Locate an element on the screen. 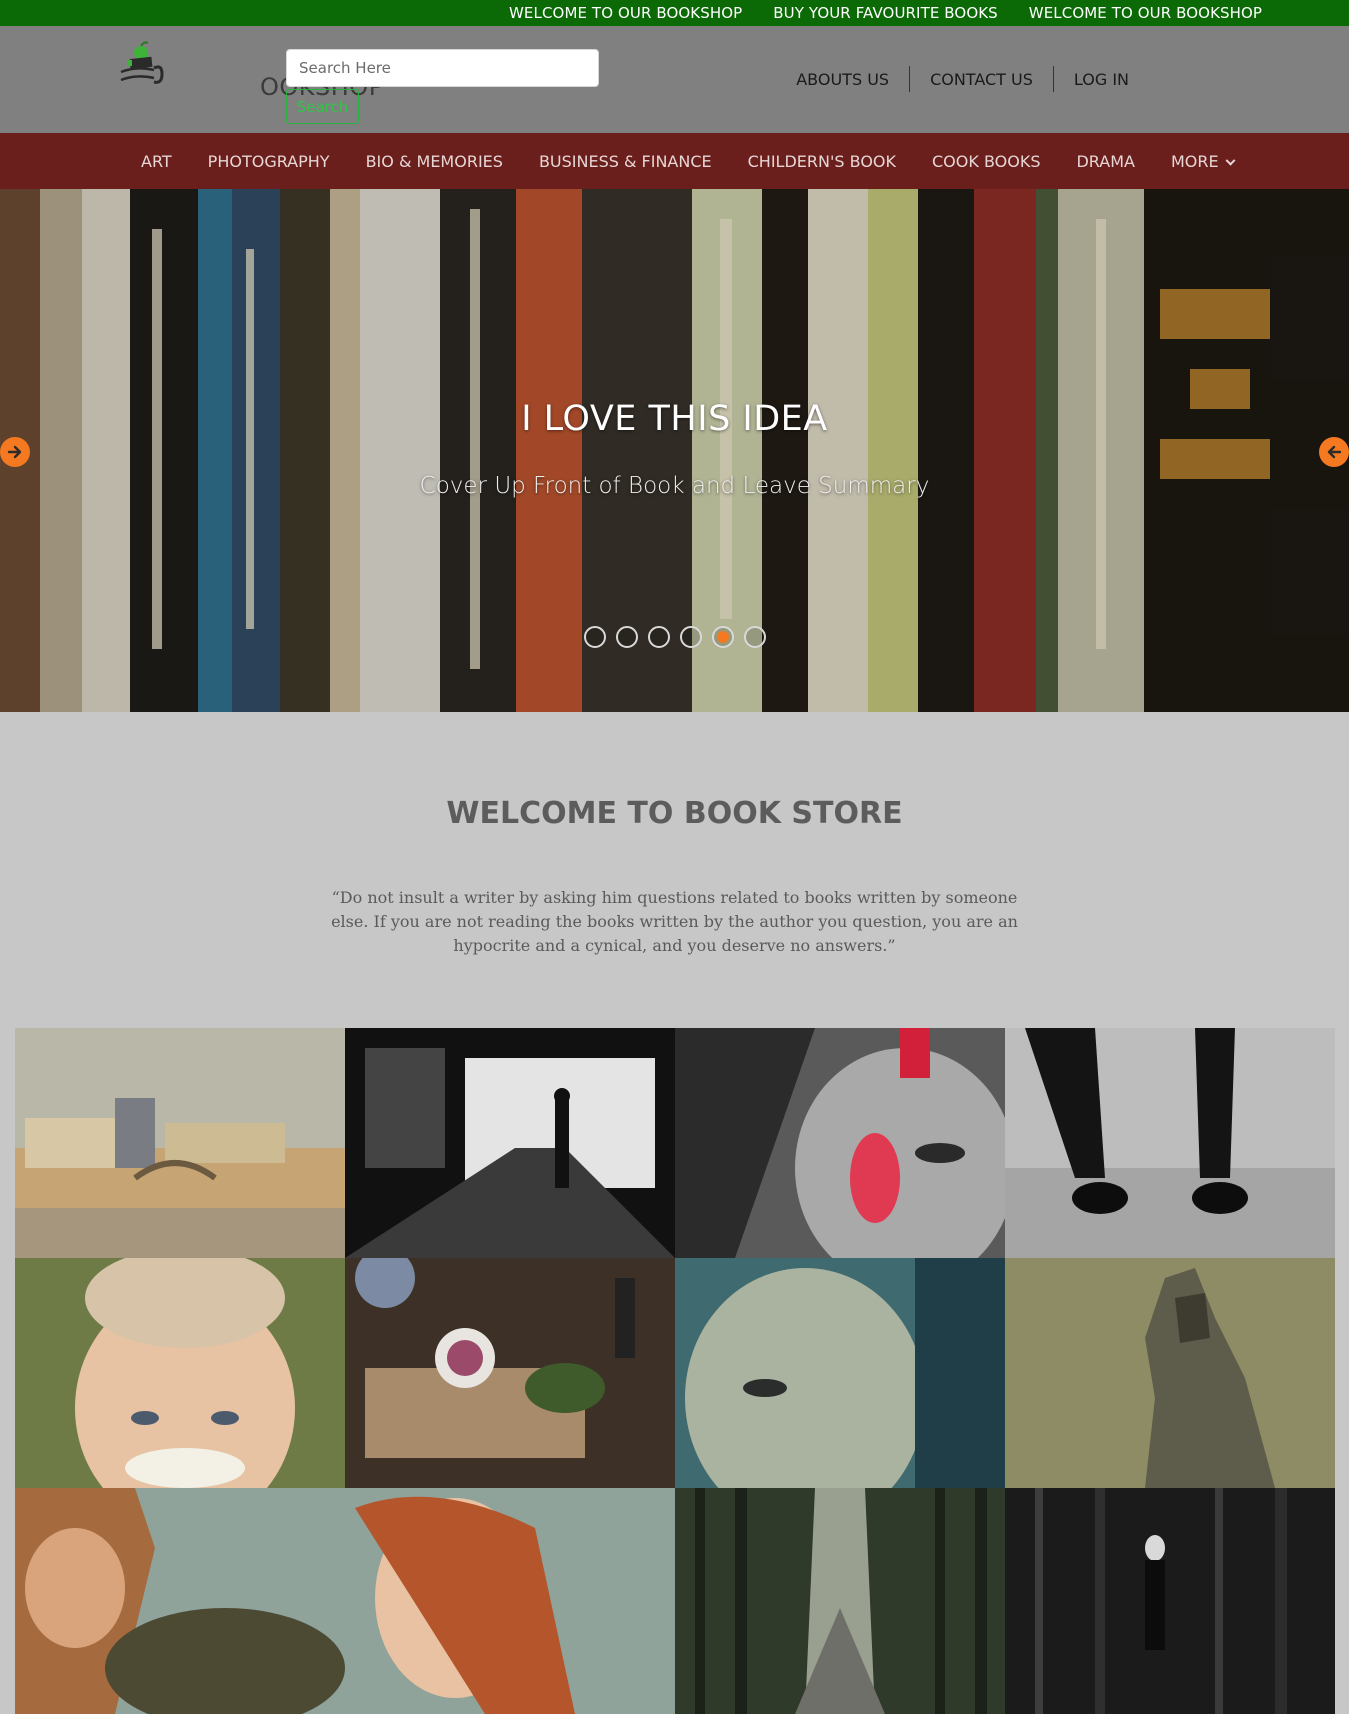  armored-knight-image is located at coordinates (1170, 1373).